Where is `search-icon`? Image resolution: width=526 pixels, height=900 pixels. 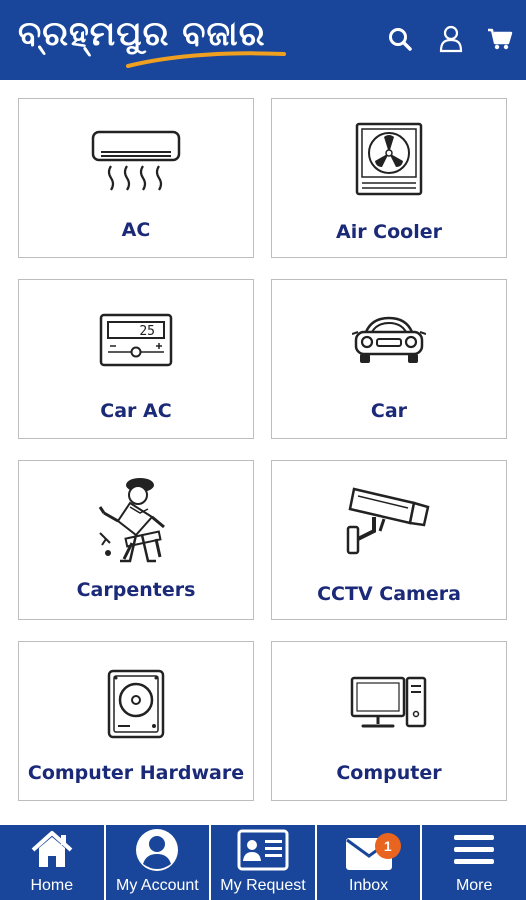
search-icon is located at coordinates (400, 39).